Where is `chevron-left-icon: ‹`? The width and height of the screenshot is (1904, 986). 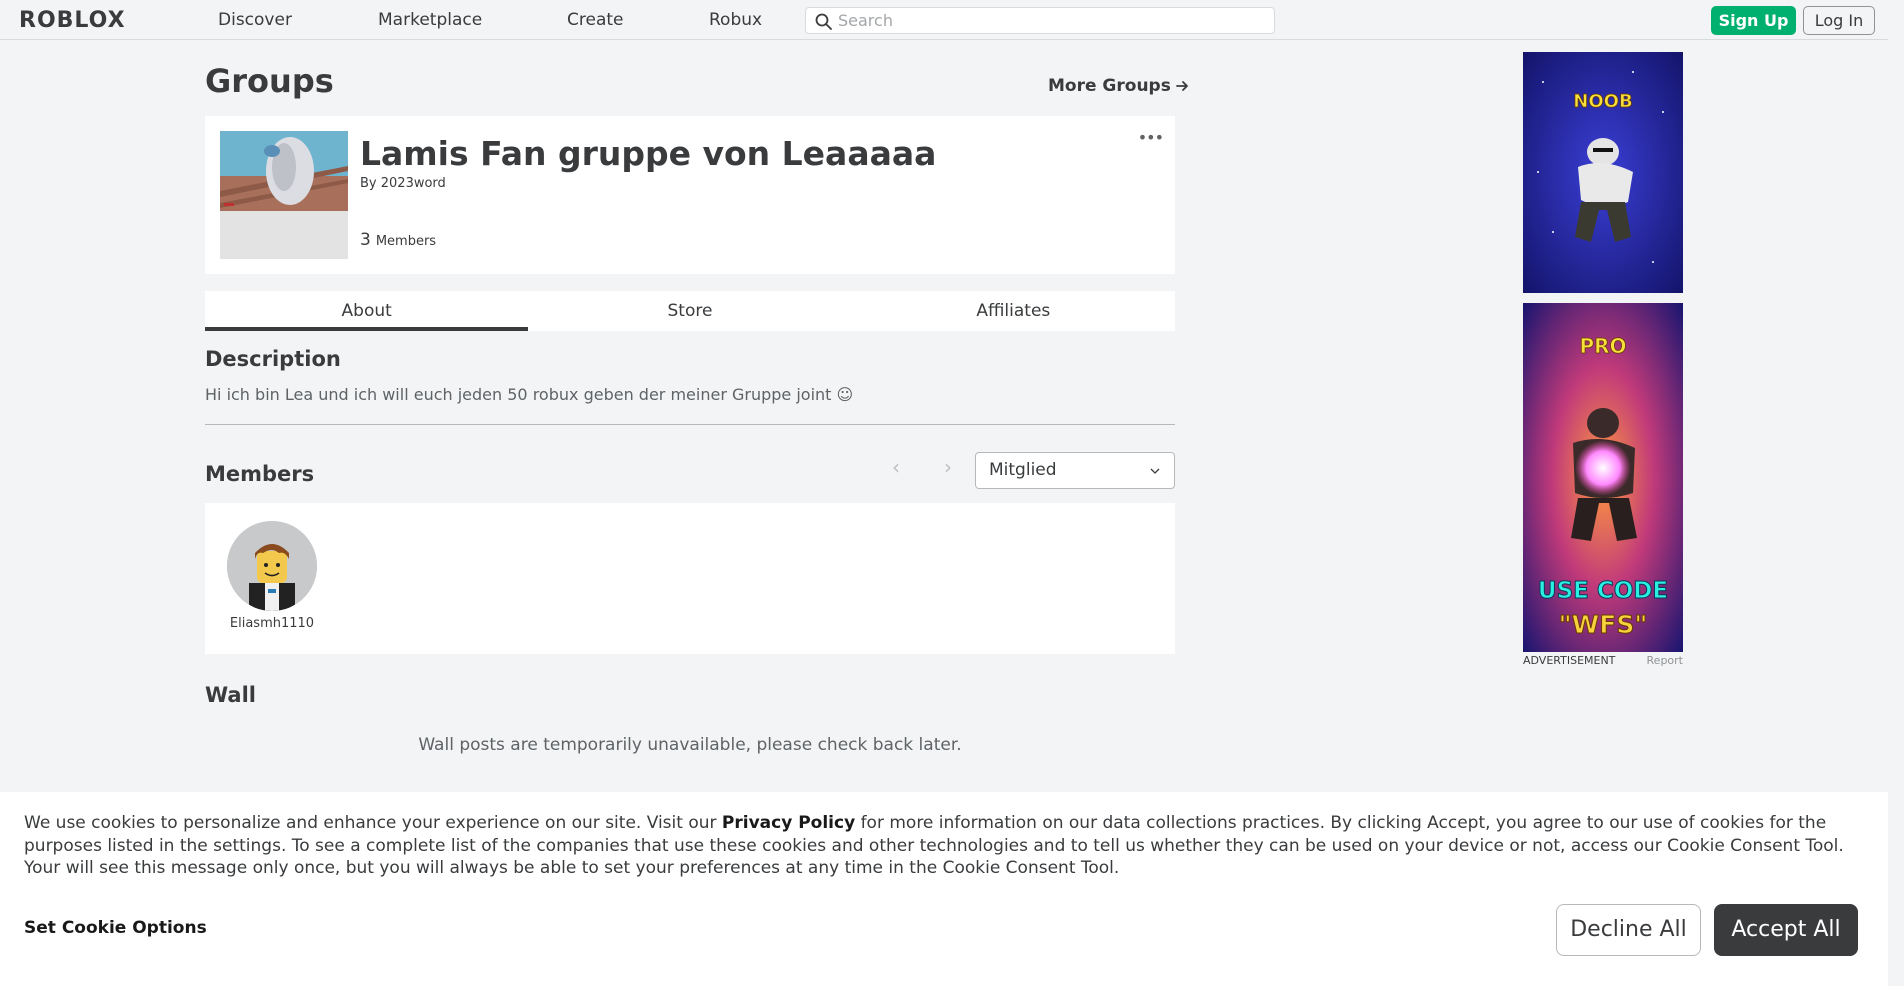
chevron-left-icon: ‹ is located at coordinates (896, 467).